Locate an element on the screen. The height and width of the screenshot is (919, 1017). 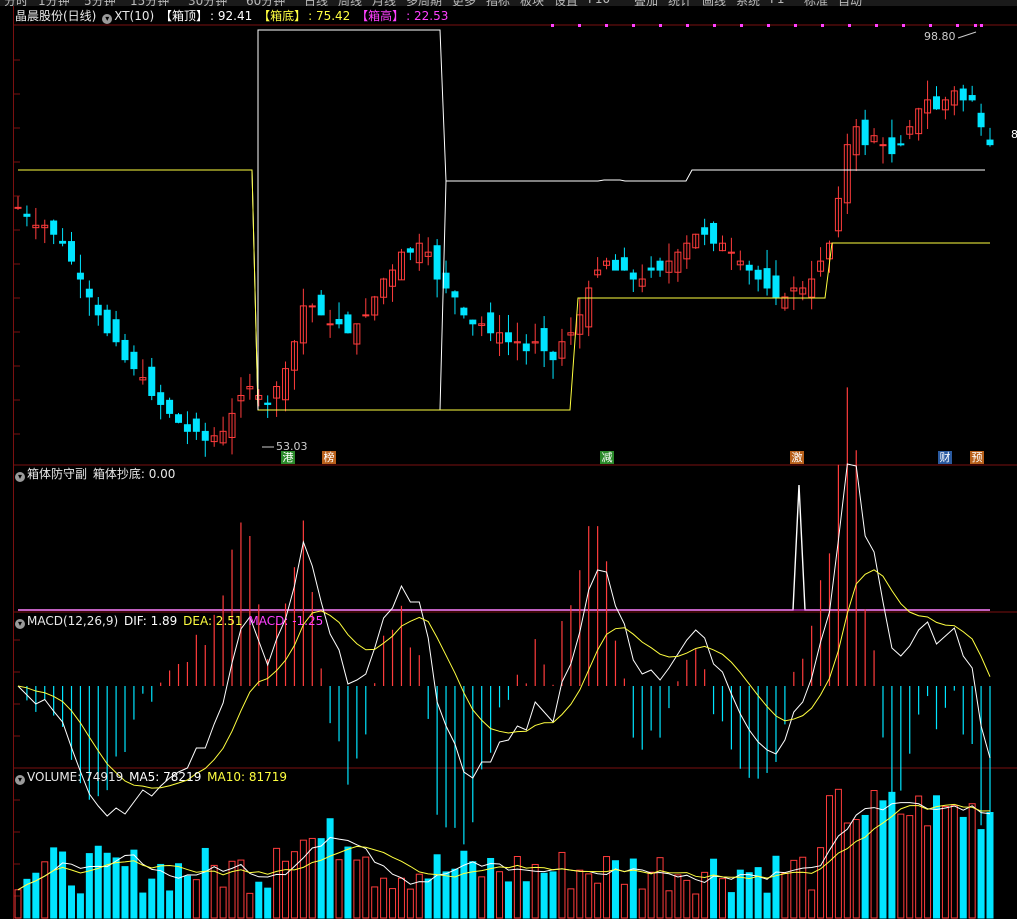
event-tag: 激 is located at coordinates (797, 457).